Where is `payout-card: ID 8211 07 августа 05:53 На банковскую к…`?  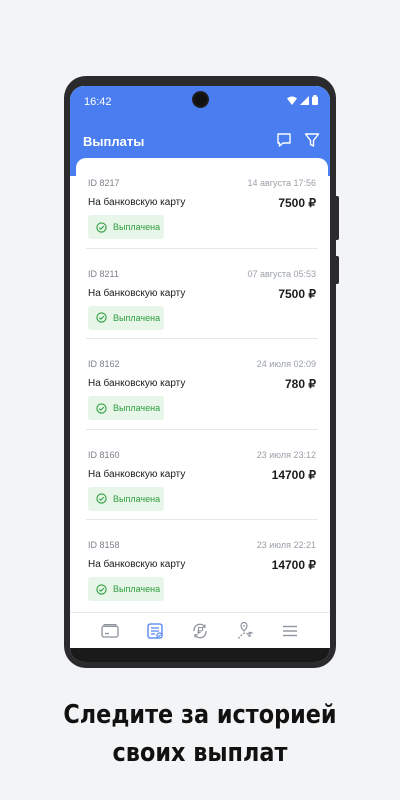
payout-card: ID 8211 07 августа 05:53 На банковскую к… is located at coordinates (202, 294).